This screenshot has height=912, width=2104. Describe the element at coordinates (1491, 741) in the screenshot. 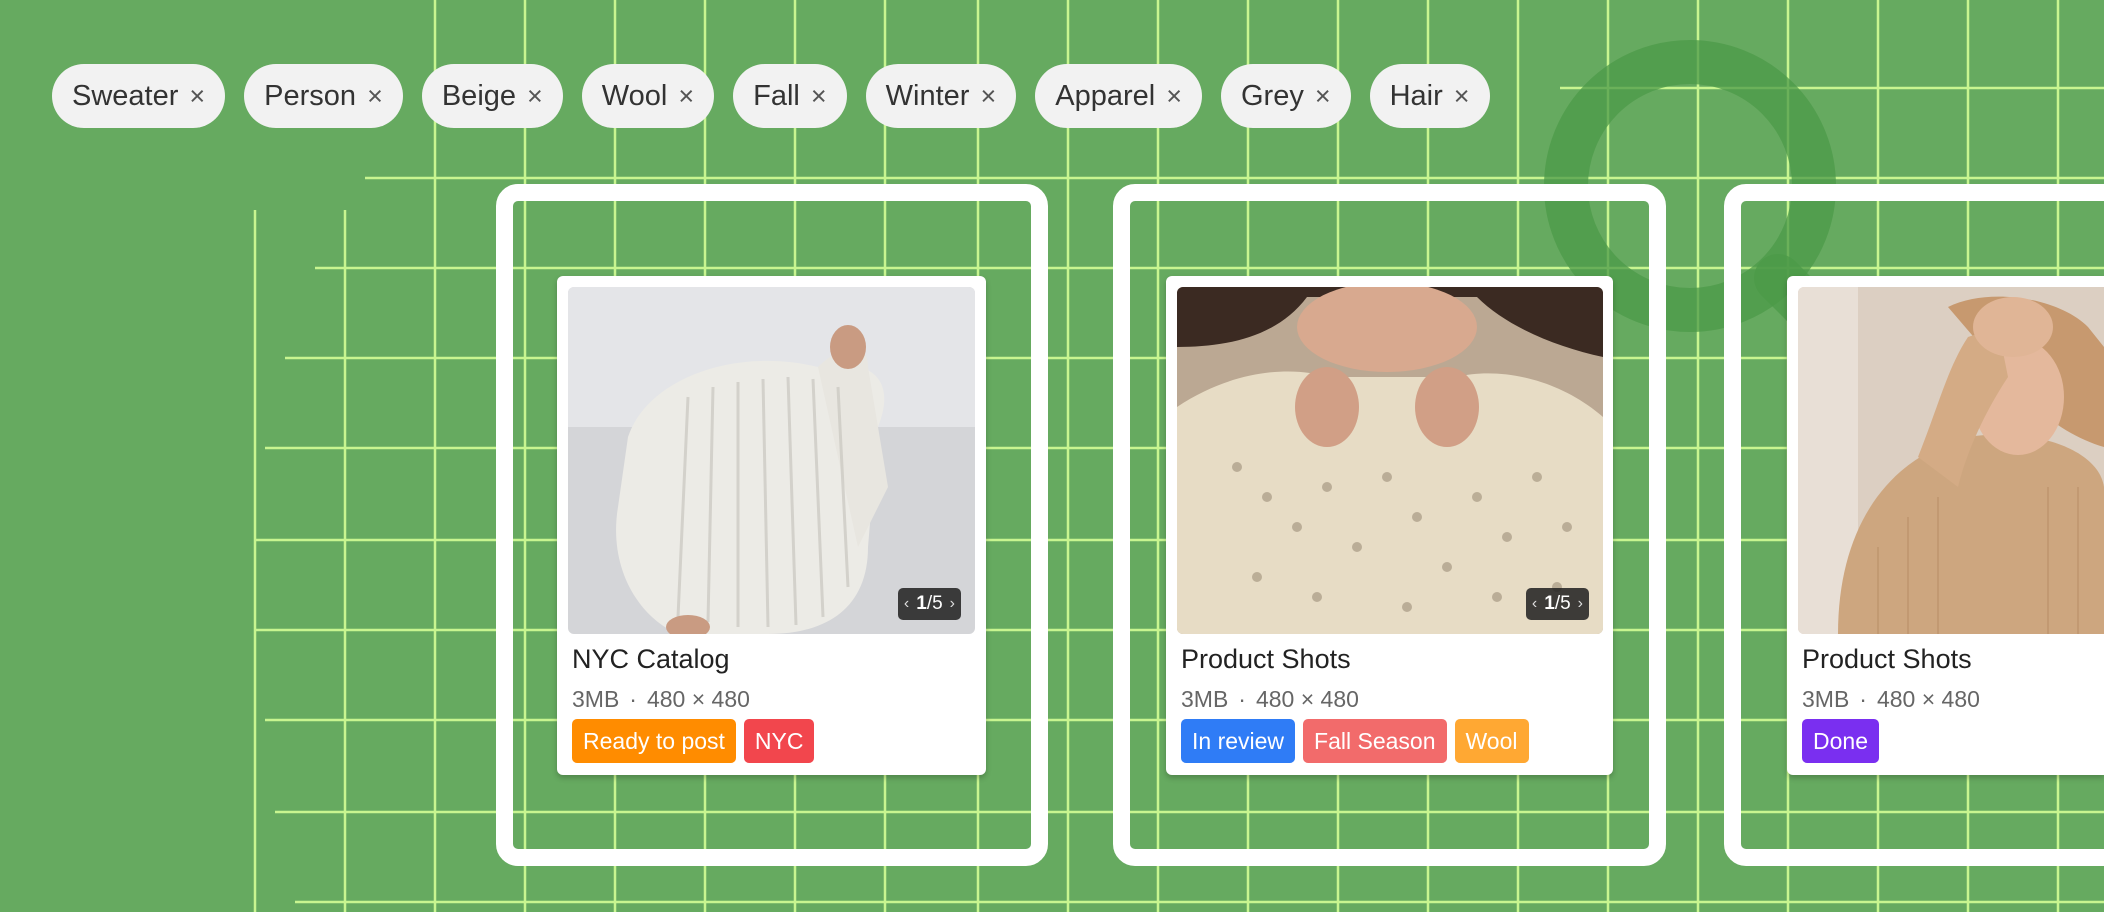

I see `status-badge: Wool` at that location.